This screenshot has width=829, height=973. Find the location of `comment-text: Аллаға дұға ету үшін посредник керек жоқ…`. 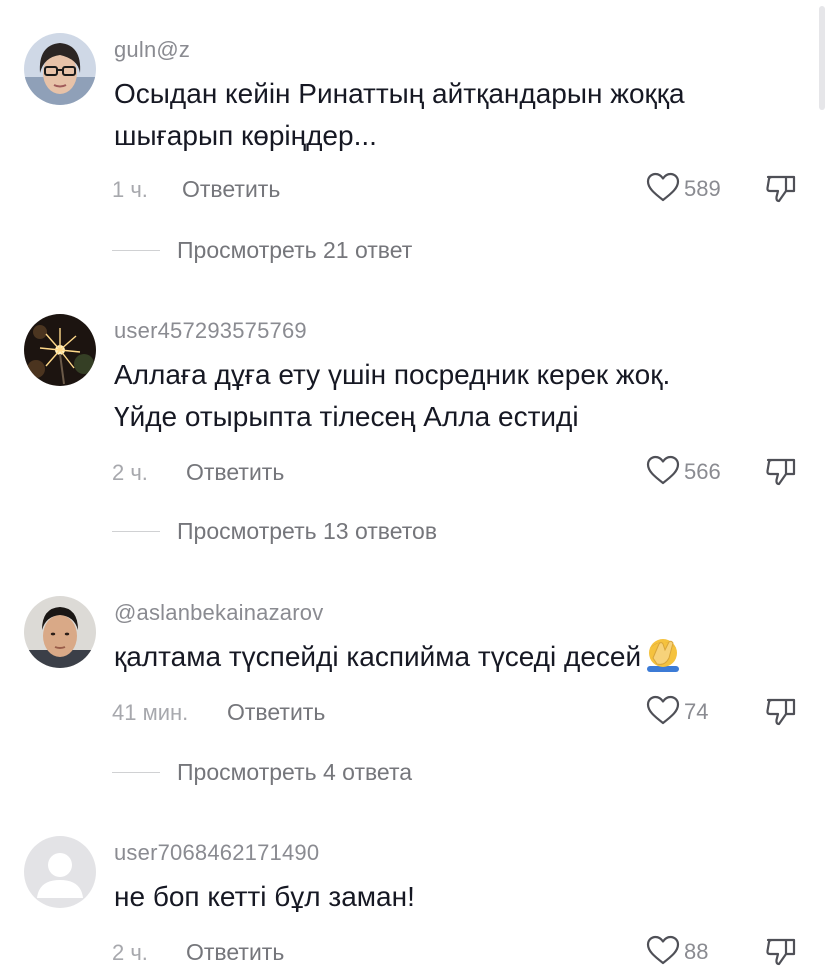

comment-text: Аллаға дұға ету үшін посредник керек жоқ… is located at coordinates (392, 395).